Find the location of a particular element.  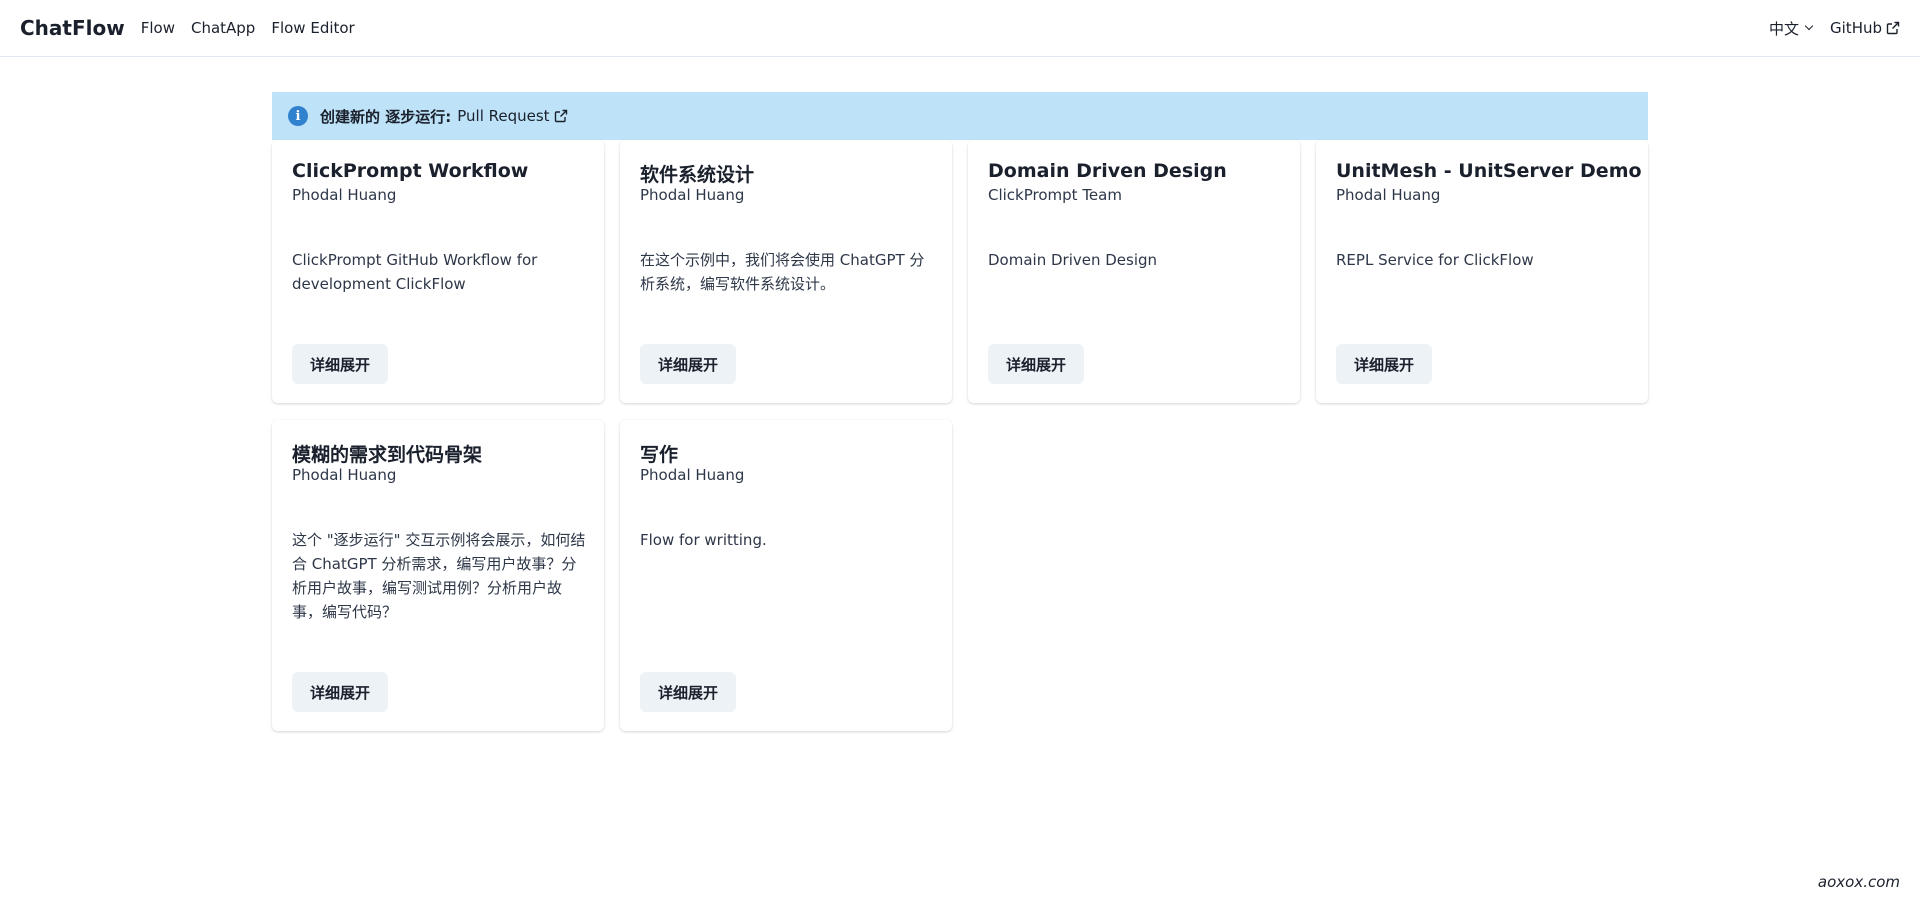

nav-right-group: 中文 GitHub is located at coordinates (1834, 28).